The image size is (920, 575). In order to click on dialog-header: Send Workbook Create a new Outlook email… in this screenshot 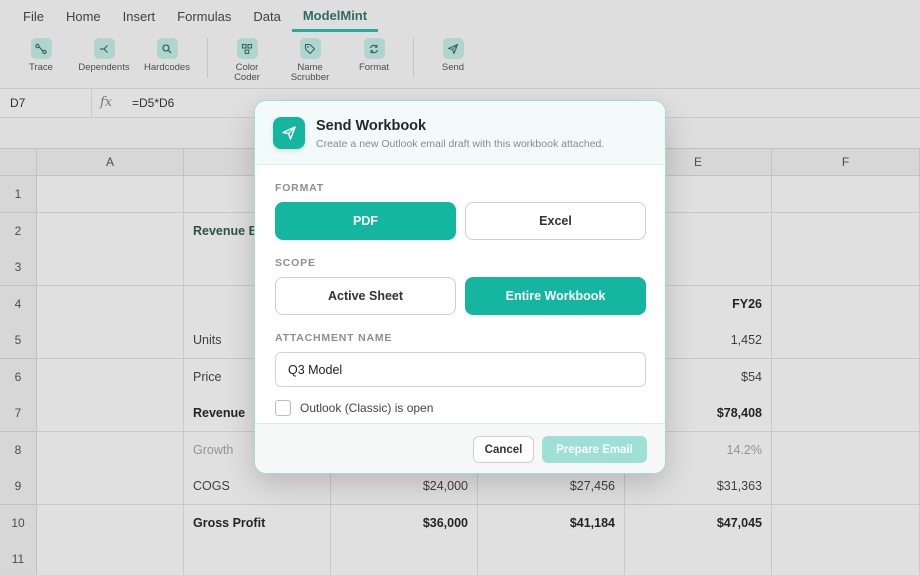, I will do `click(460, 133)`.